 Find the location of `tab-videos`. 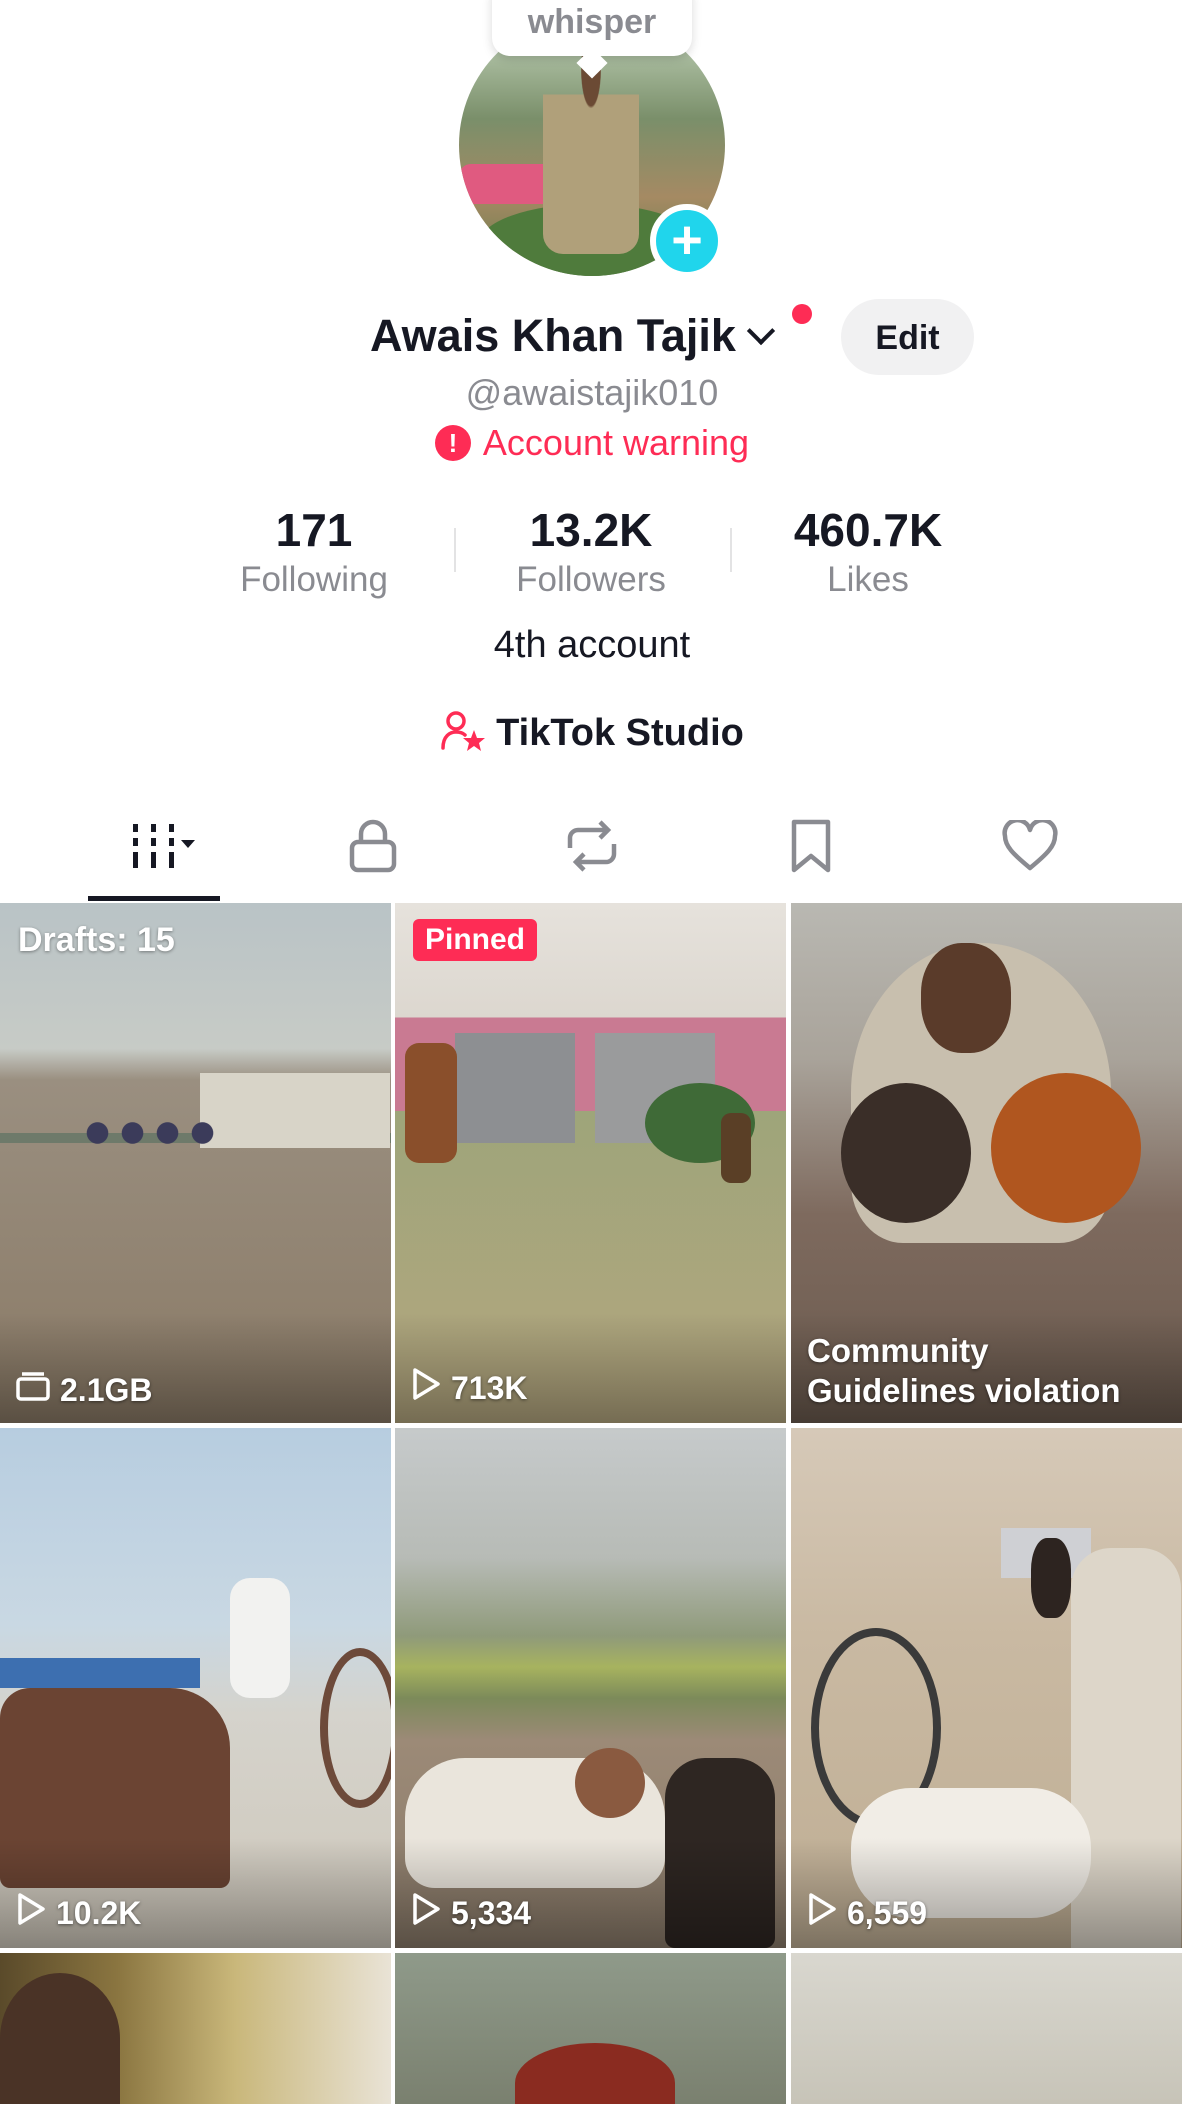

tab-videos is located at coordinates (154, 848).